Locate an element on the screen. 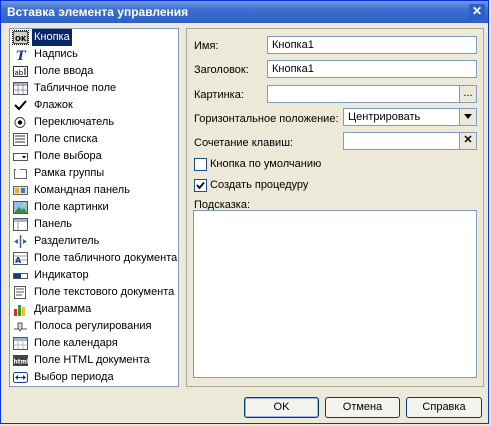 The height and width of the screenshot is (426, 491). list-item: Поле картинки is located at coordinates (94, 207).